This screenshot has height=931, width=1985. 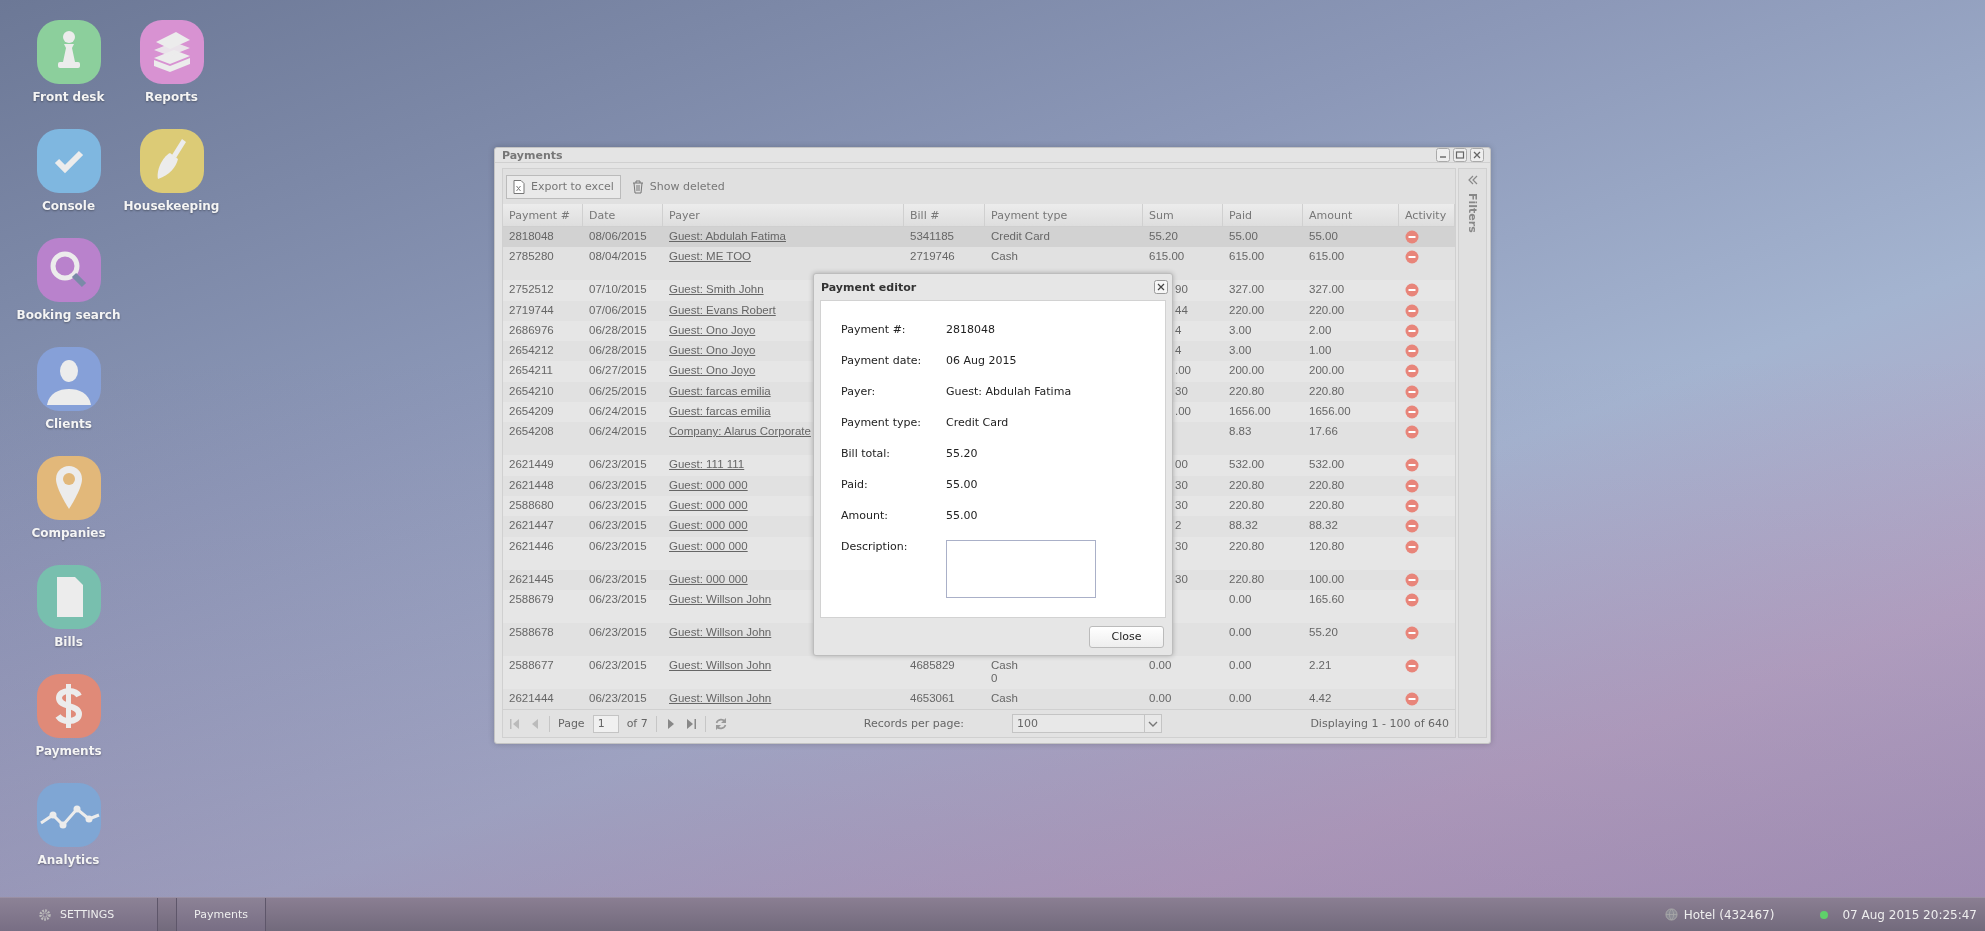 I want to click on table-cell: 06/25/2015, so click(x=618, y=390).